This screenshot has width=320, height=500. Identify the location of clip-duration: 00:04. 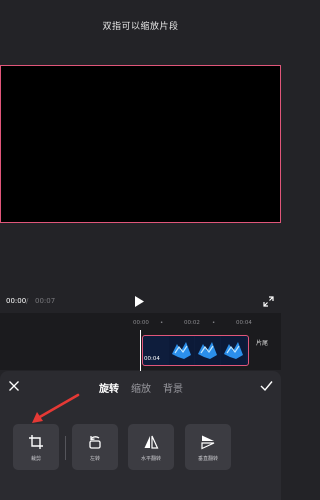
(152, 359).